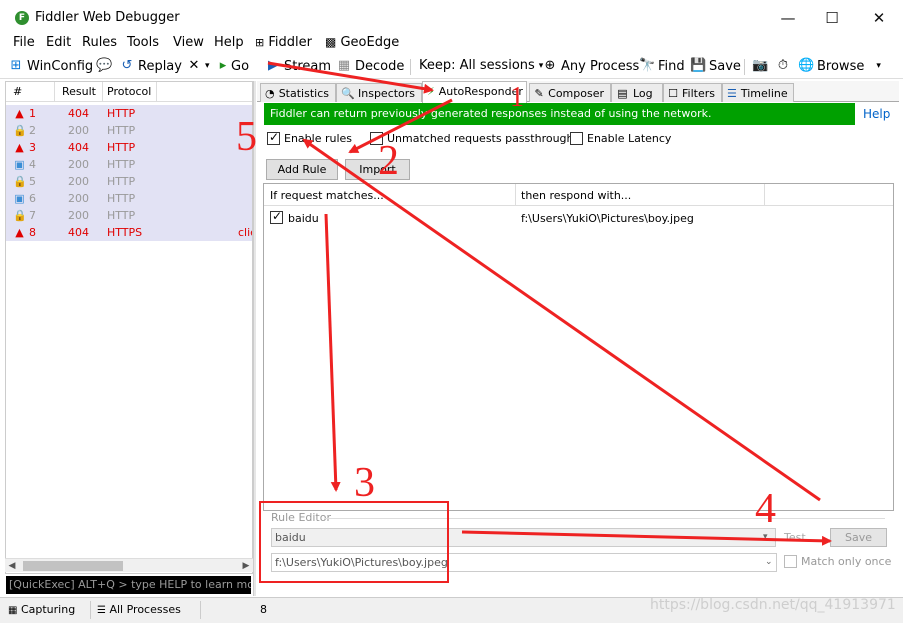 This screenshot has width=903, height=623. I want to click on table-row: ▲ 3 404 HTTP, so click(129, 147).